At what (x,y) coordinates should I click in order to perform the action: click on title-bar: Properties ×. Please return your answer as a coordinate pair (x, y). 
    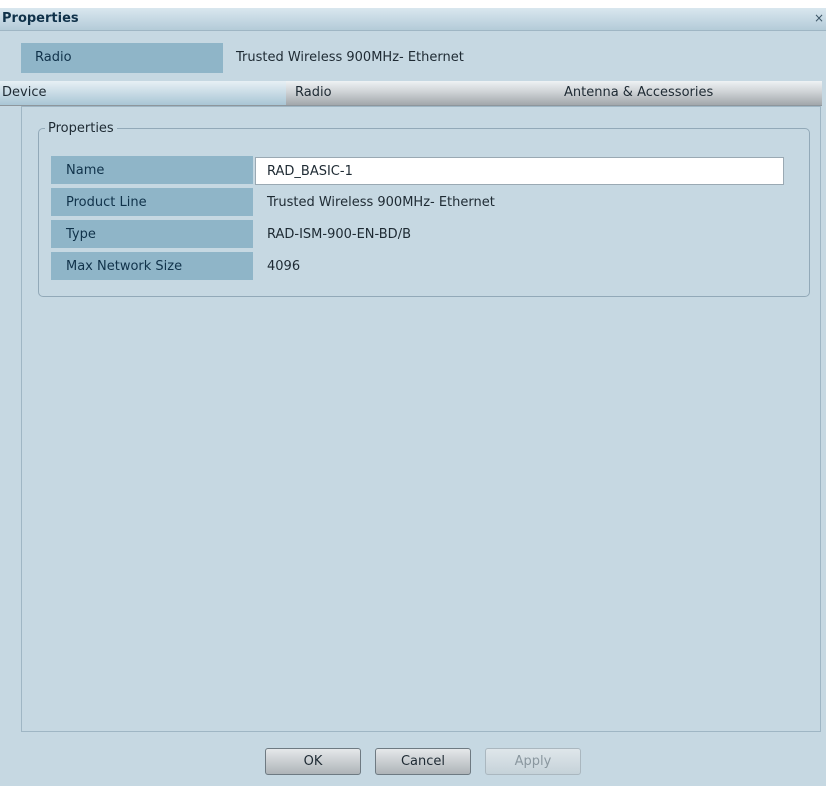
    Looking at the image, I should click on (413, 19).